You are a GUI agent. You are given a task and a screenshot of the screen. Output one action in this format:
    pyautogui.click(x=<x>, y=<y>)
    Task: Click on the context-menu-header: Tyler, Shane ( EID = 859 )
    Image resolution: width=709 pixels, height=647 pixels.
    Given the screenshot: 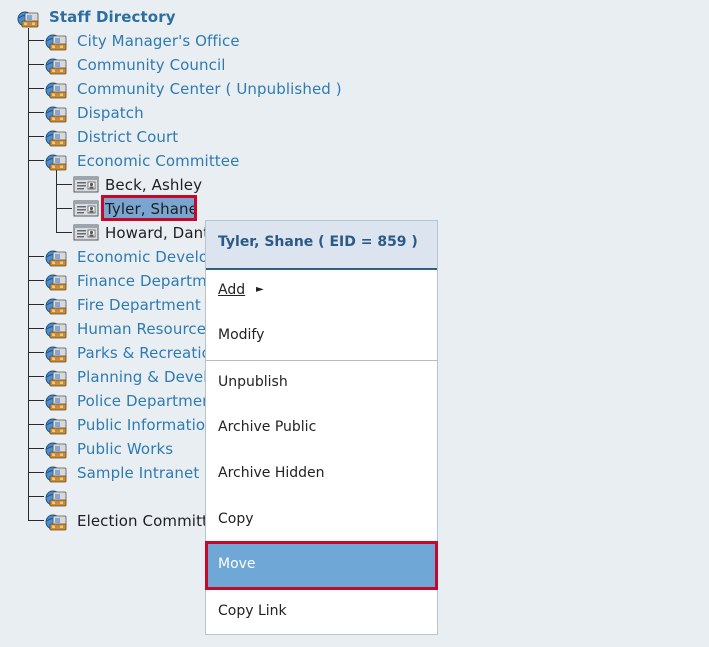 What is the action you would take?
    pyautogui.click(x=321, y=245)
    